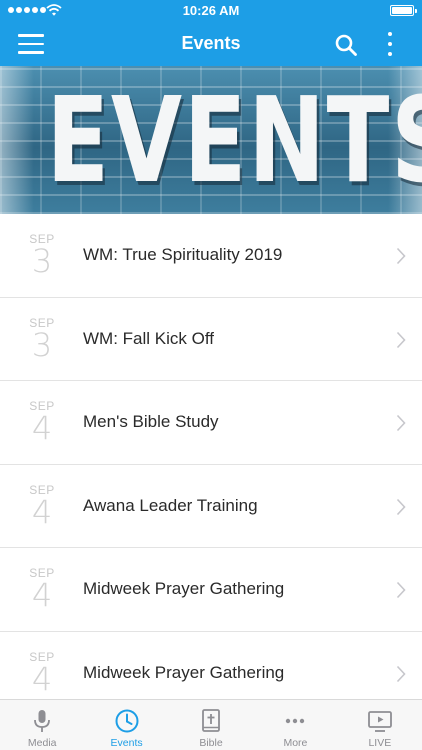 This screenshot has width=422, height=750. I want to click on tab-label: Bible, so click(211, 743).